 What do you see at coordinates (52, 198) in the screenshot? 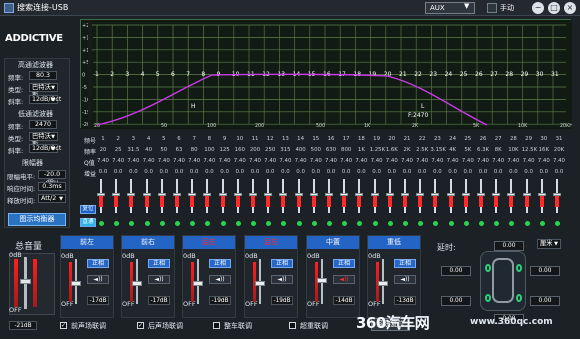
I see `release-select: Att/2 ▼` at bounding box center [52, 198].